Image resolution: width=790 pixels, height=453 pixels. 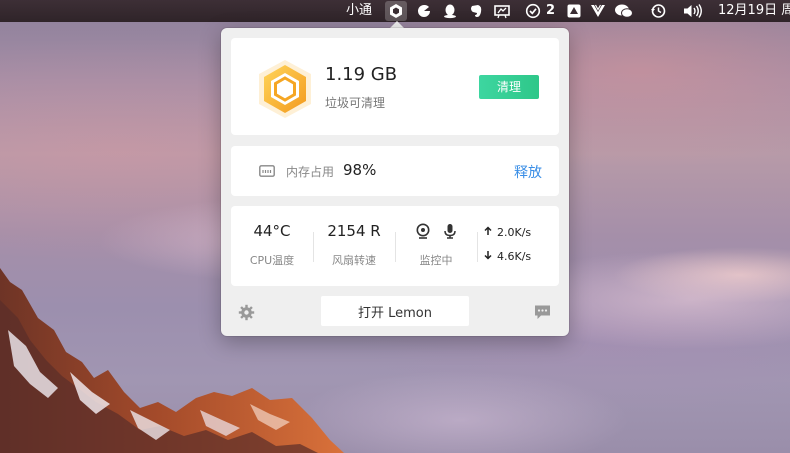 What do you see at coordinates (361, 74) in the screenshot?
I see `junk-size-value: 1.19 GB` at bounding box center [361, 74].